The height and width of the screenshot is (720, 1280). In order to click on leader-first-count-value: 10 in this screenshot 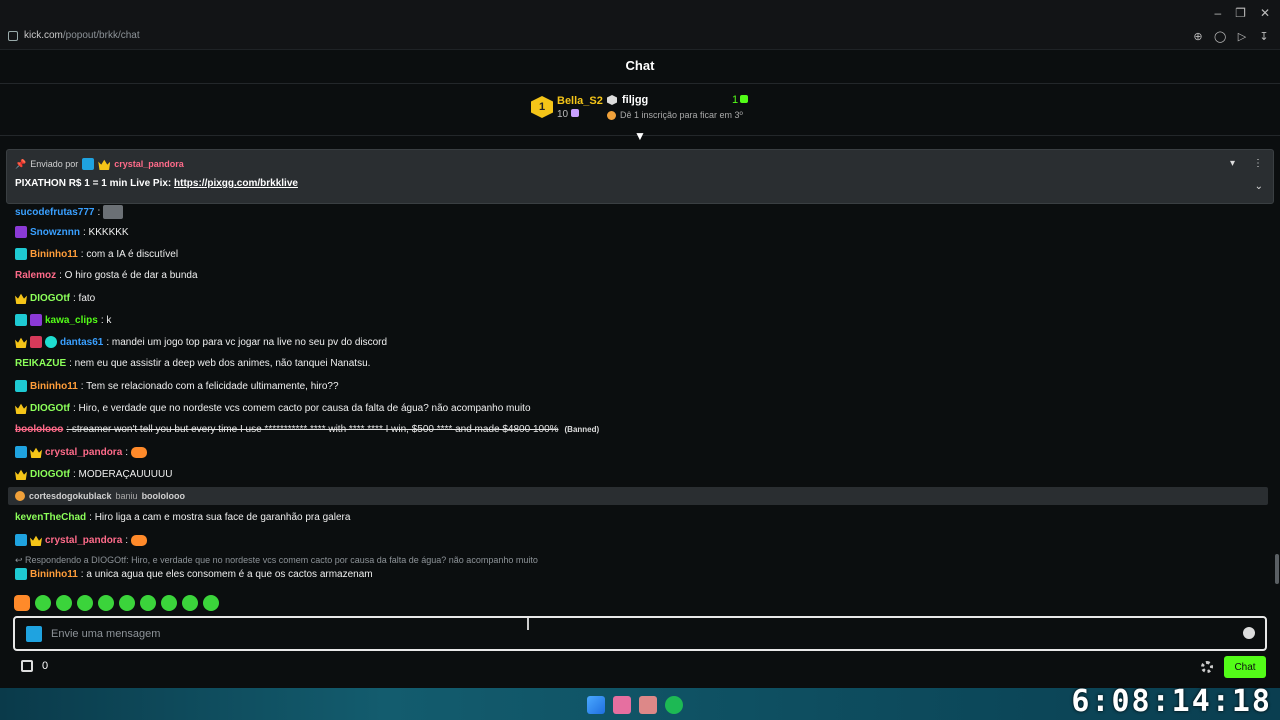, I will do `click(563, 114)`.